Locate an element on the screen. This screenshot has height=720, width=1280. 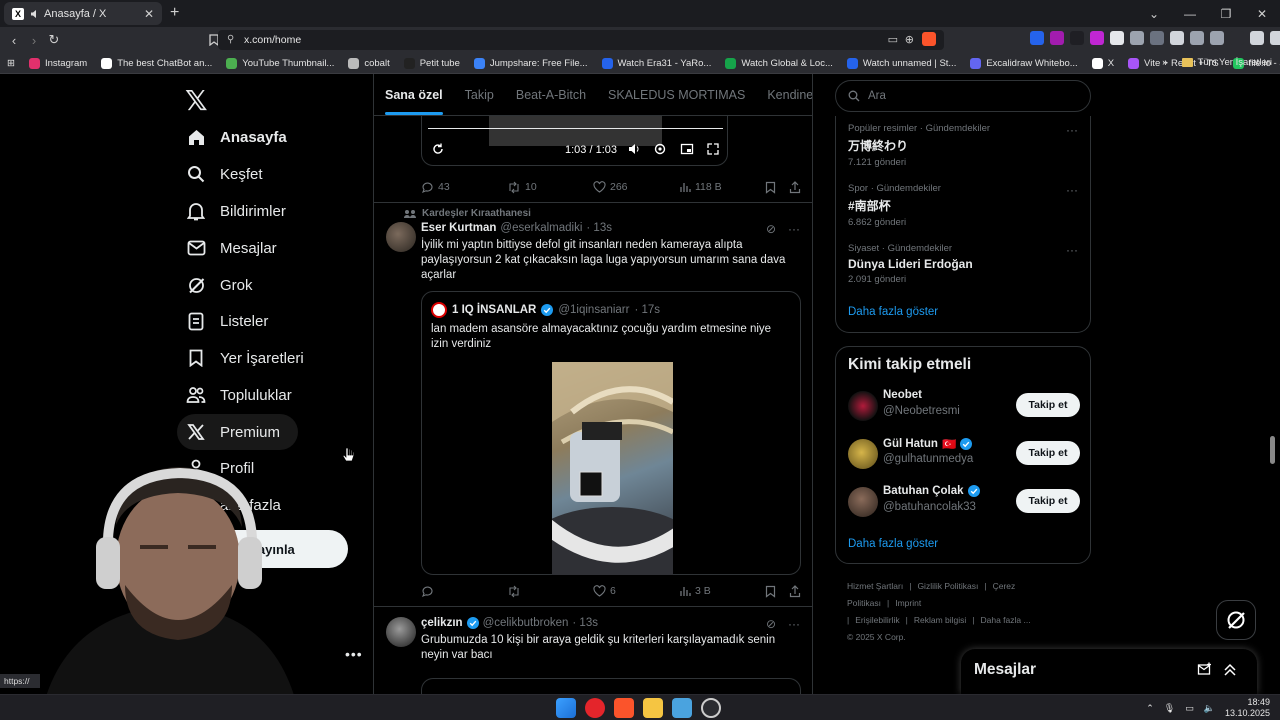
microphone-icon: 🎙 is located at coordinates (1169, 708).